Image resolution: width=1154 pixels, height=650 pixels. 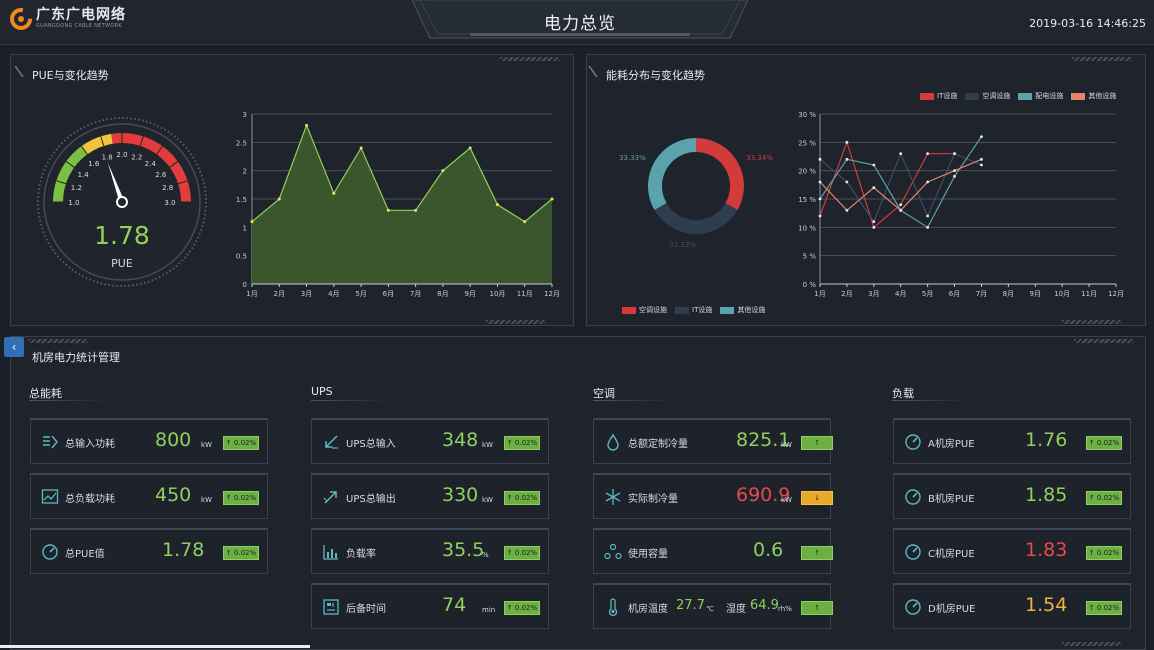 I want to click on change-badge: ↓ 0.02%, so click(x=817, y=502).